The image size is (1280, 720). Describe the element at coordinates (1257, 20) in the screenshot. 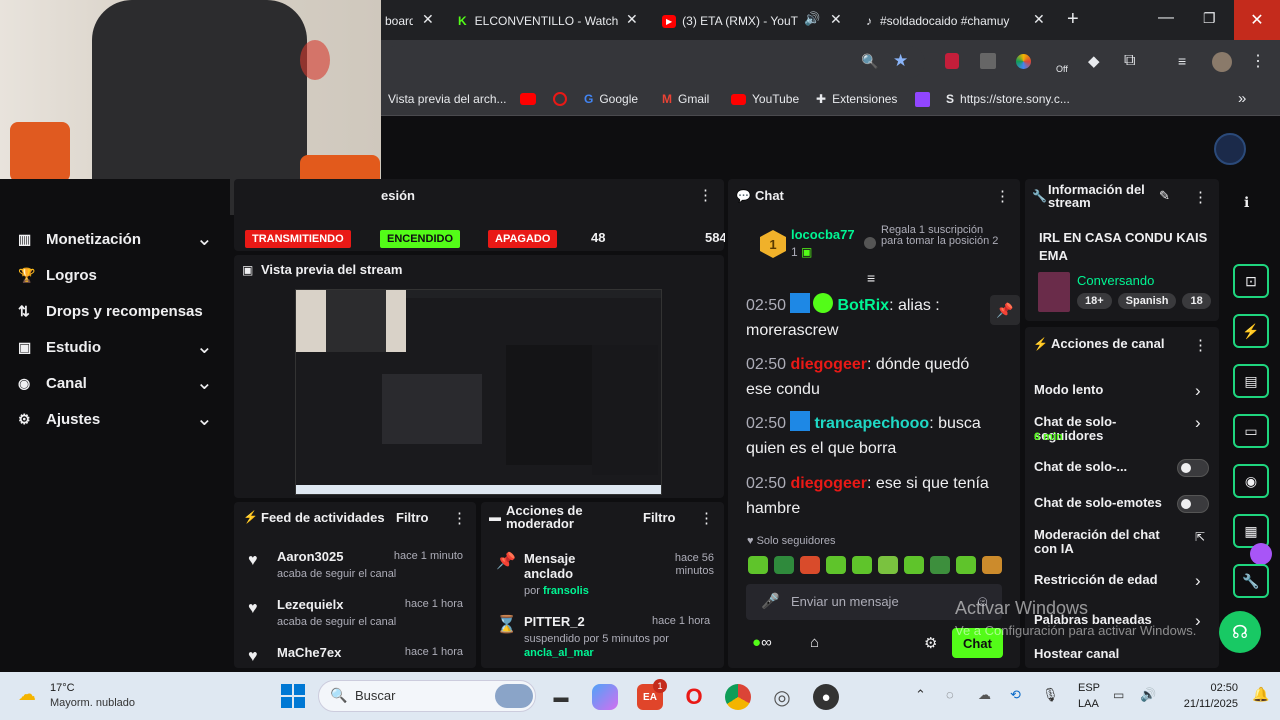

I see `close-window-button: ✕` at that location.